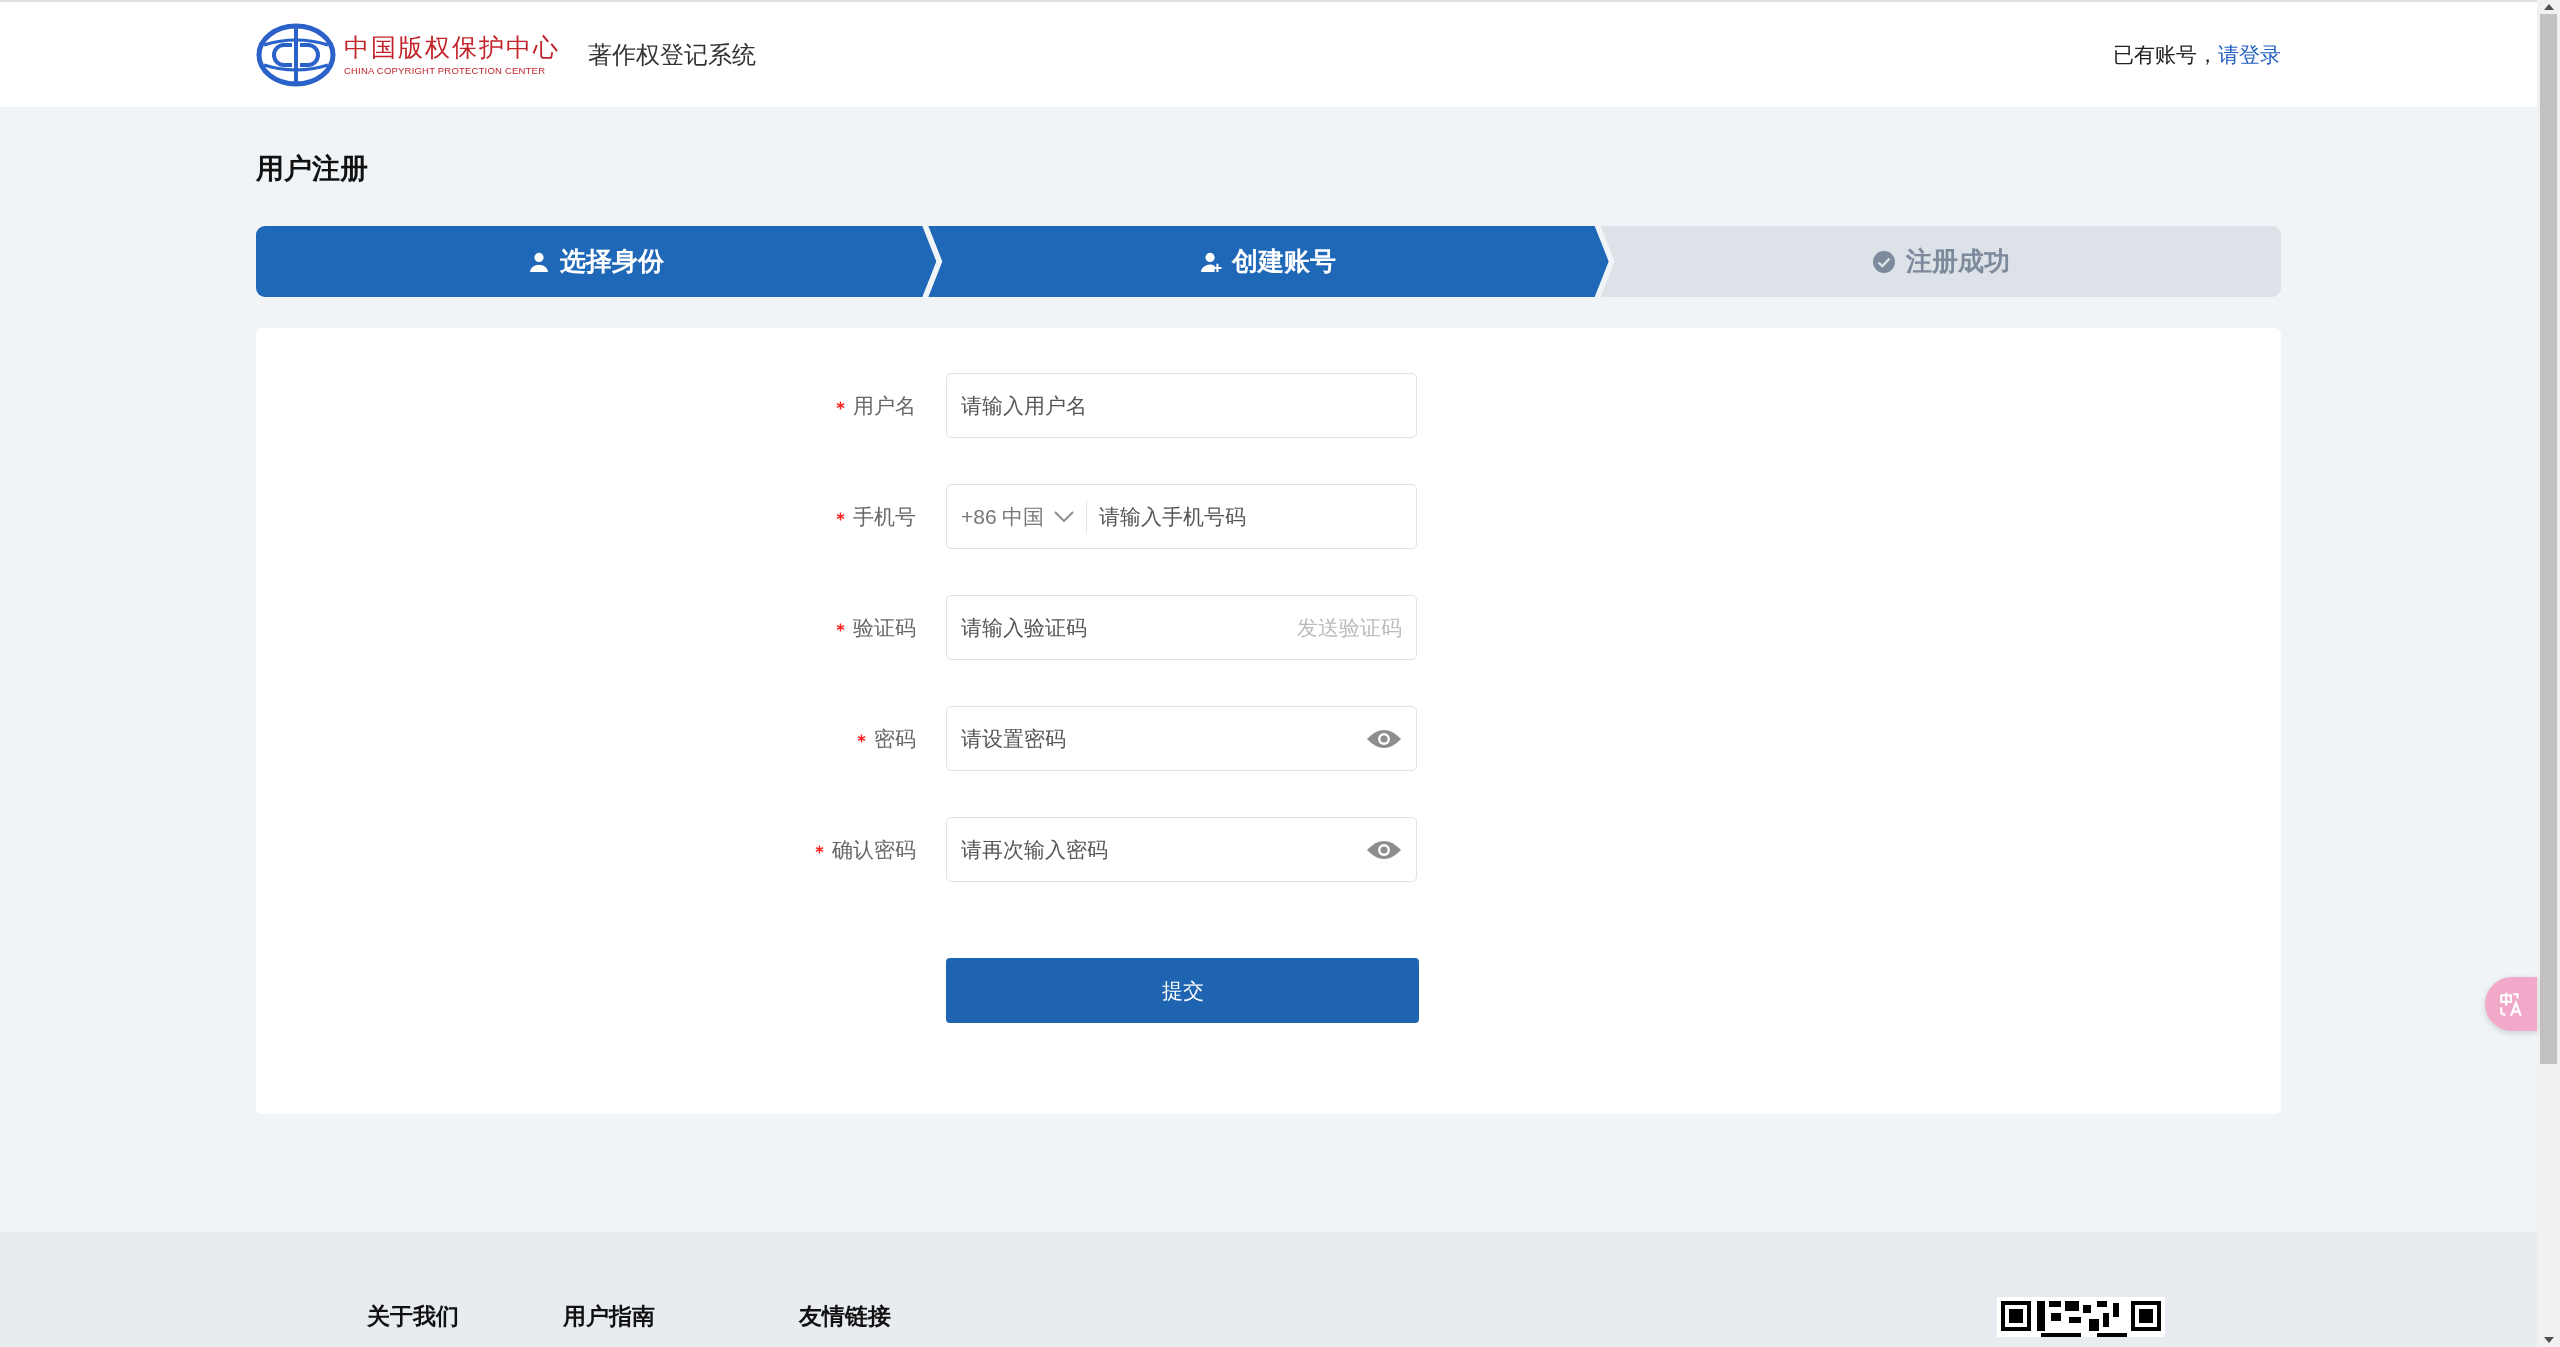 This screenshot has height=1347, width=2560. Describe the element at coordinates (895, 738) in the screenshot. I see `field-label: 密码` at that location.